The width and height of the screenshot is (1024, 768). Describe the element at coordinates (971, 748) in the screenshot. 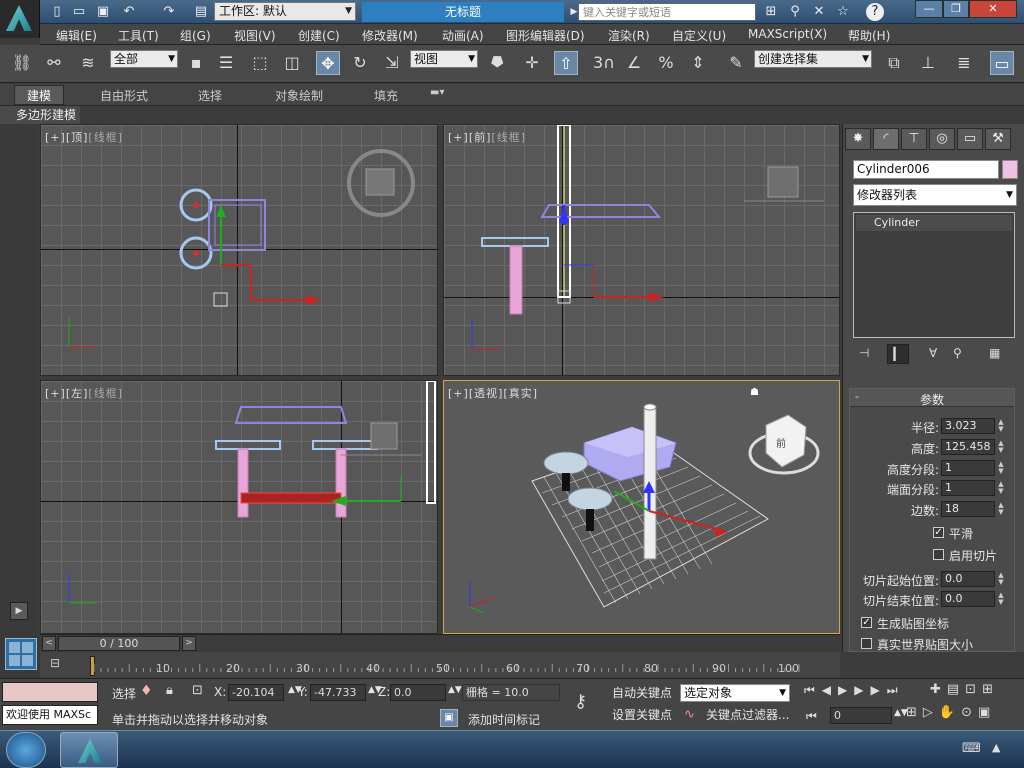

I see `keyboard-tray-icon: ⌨` at that location.